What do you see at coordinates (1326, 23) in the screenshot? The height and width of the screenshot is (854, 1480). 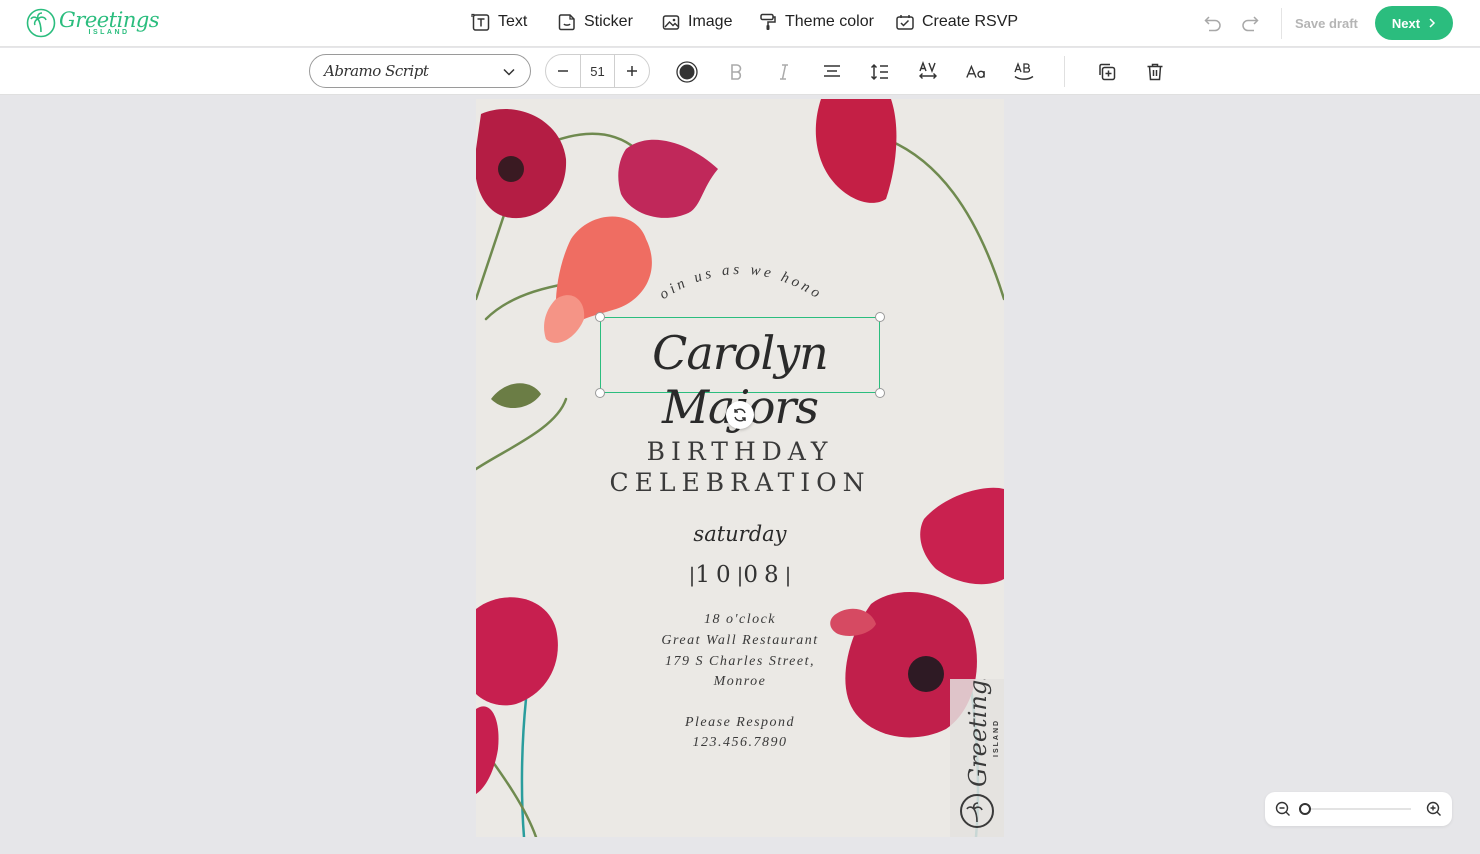 I see `save-draft-button: Save draft` at bounding box center [1326, 23].